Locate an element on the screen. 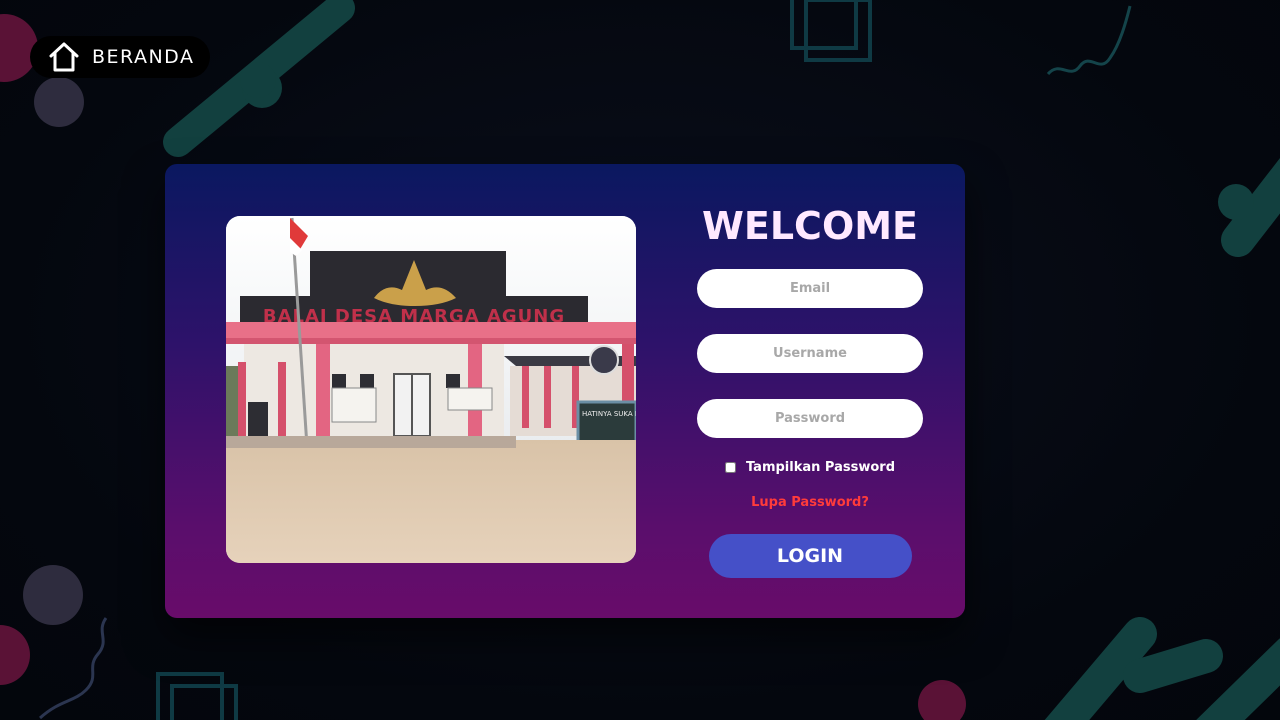 This screenshot has height=720, width=1280. email-input is located at coordinates (810, 288).